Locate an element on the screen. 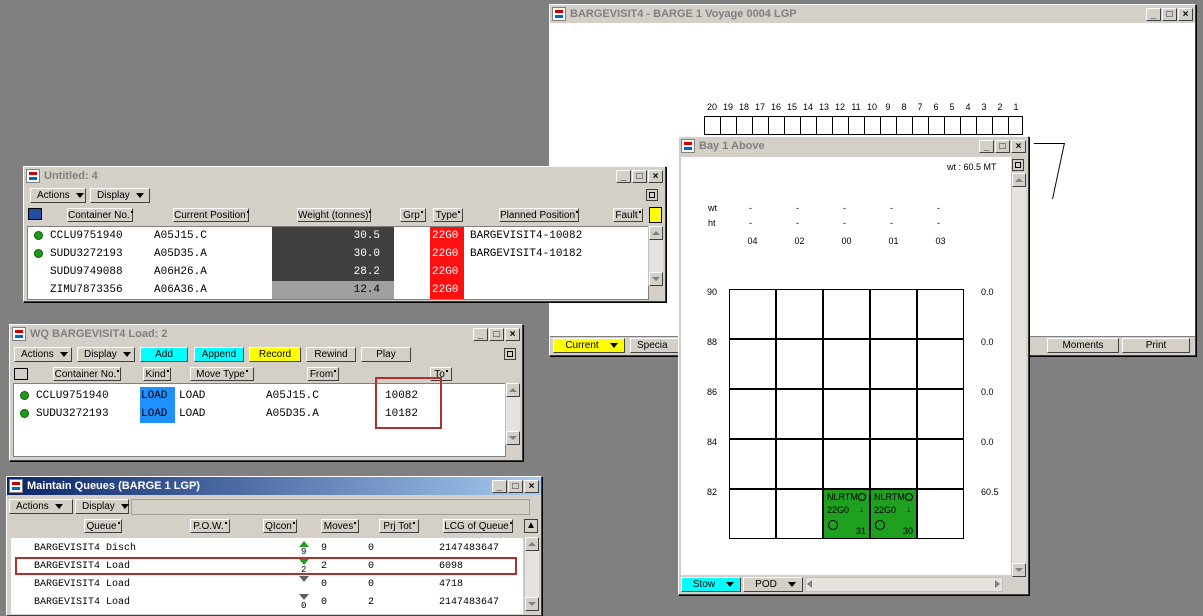 The image size is (1203, 616). bay-hscrollbar is located at coordinates (904, 584).